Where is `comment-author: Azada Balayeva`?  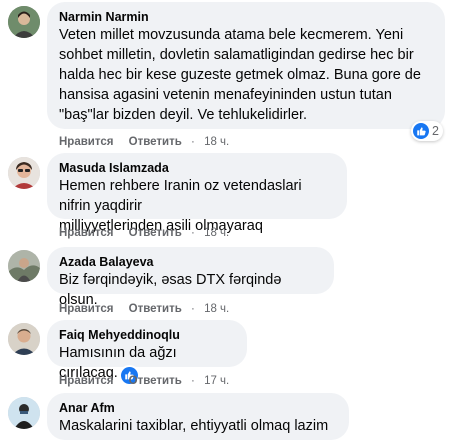
comment-author: Azada Balayeva is located at coordinates (190, 262).